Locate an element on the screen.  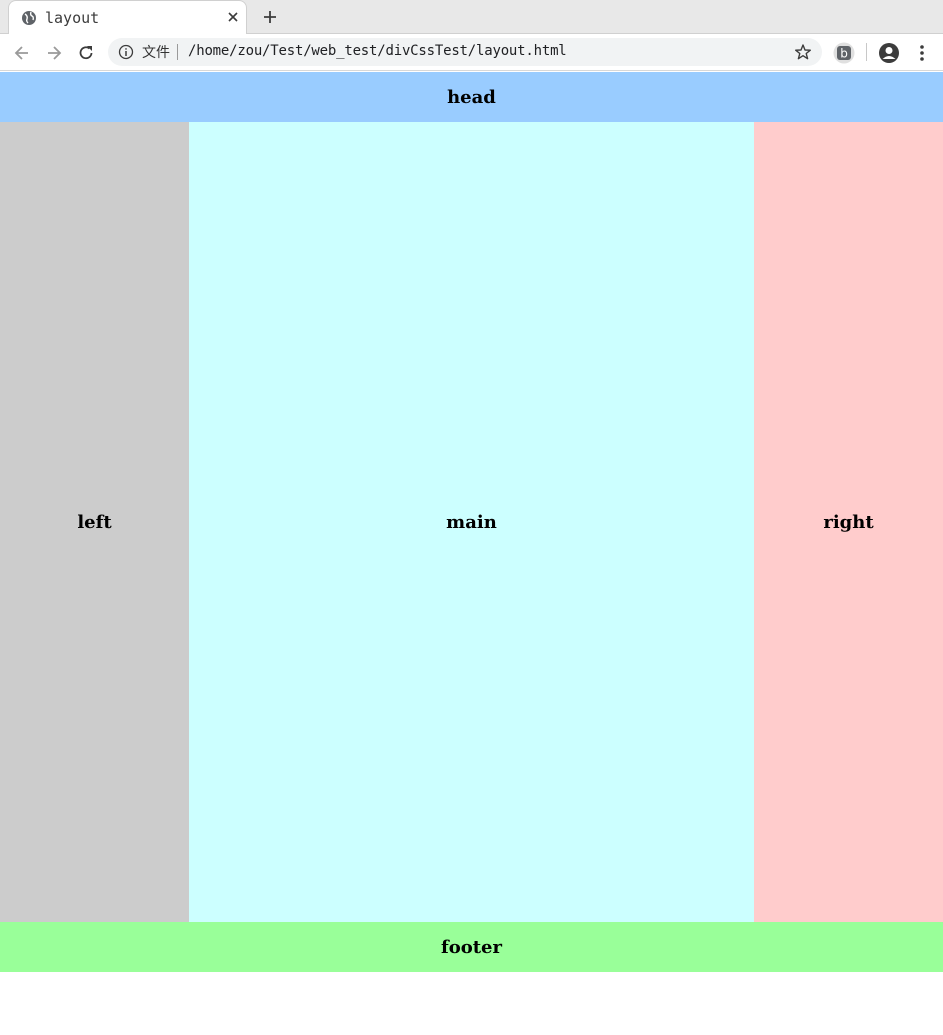
right-label: right is located at coordinates (848, 522).